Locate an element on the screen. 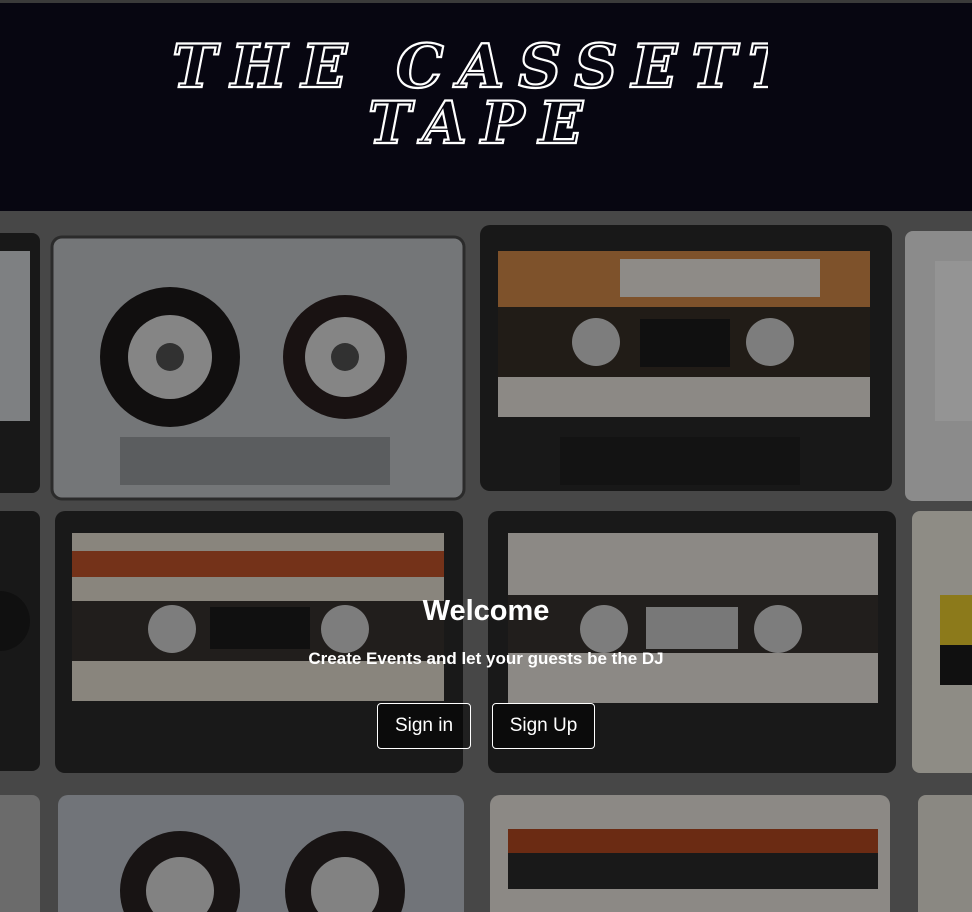 This screenshot has height=912, width=972. brand-logo: THE CASSETTE TAPE is located at coordinates (469, 94).